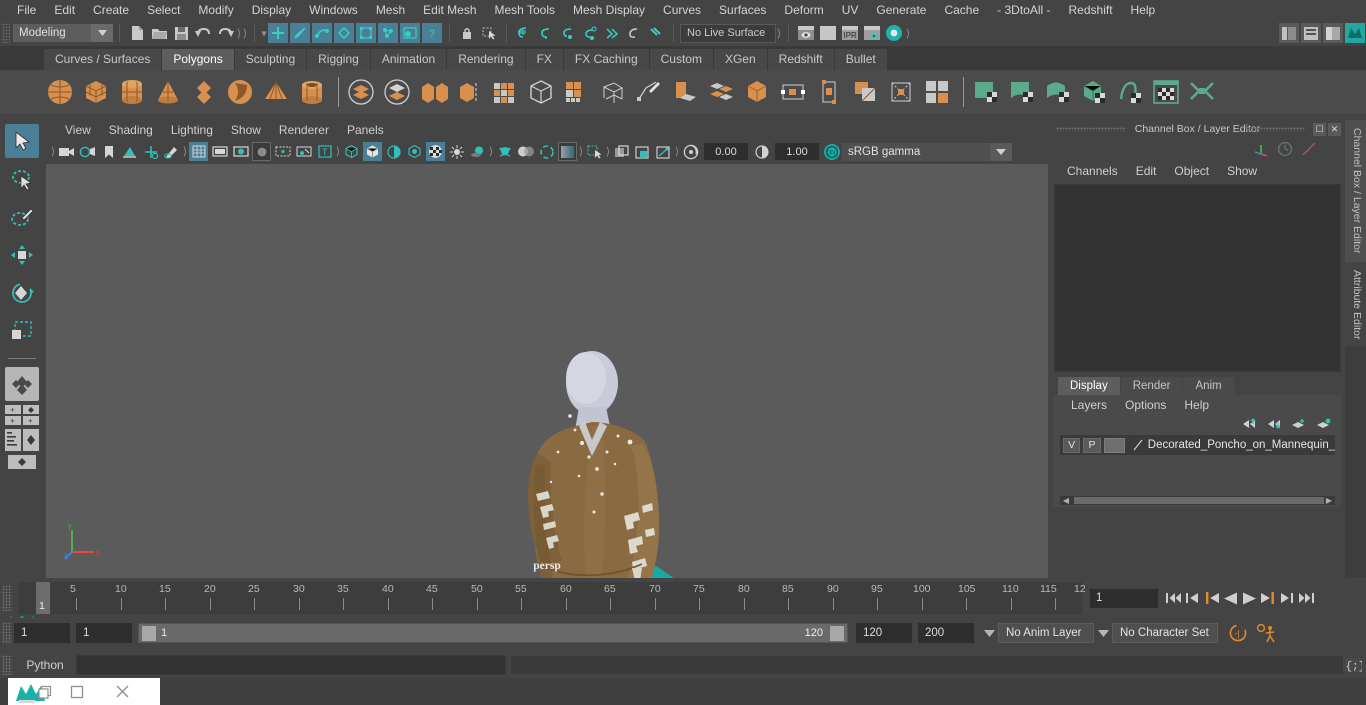 The height and width of the screenshot is (705, 1366). I want to click on menu-item-edit: Edit, so click(64, 10).